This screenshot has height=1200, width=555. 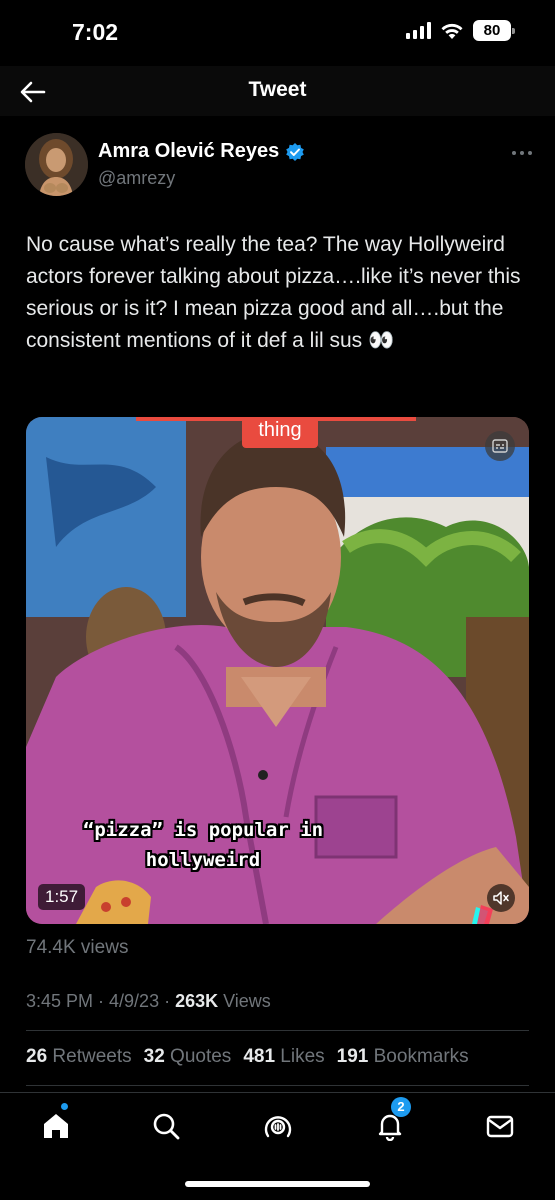 I want to click on home-unread-dot, so click(x=64, y=1106).